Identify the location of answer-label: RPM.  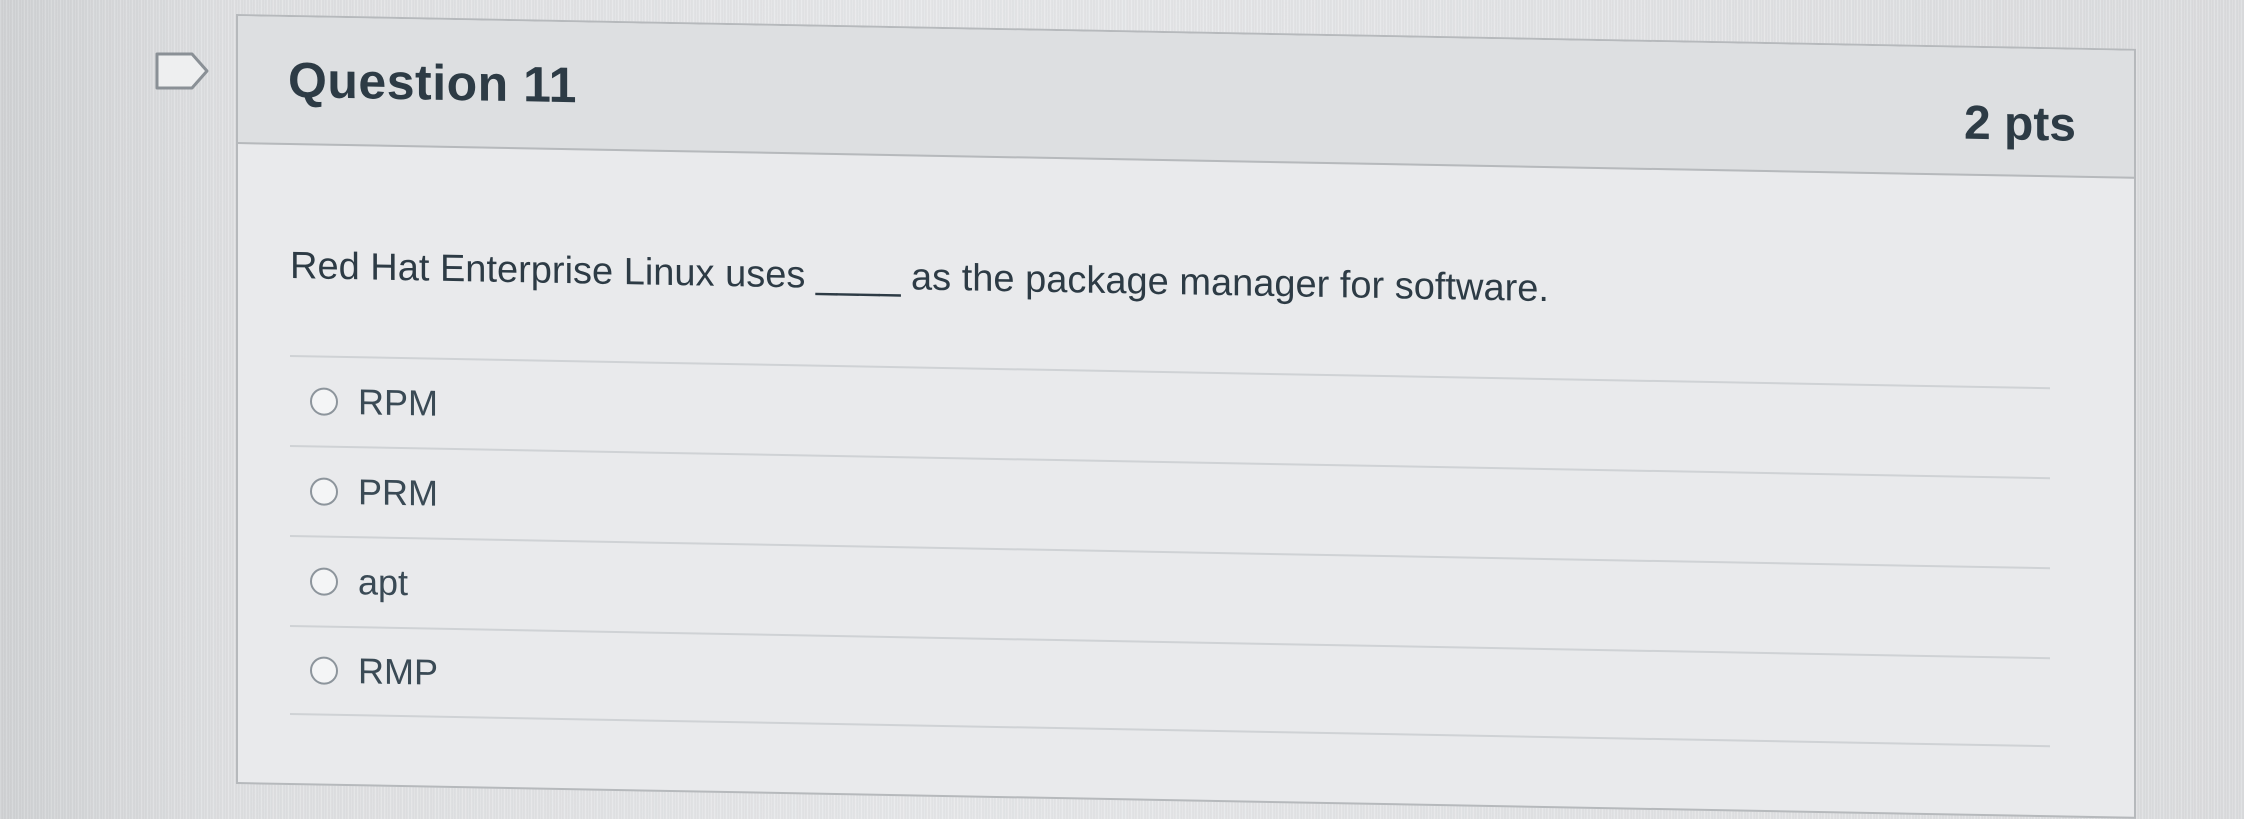
(398, 402).